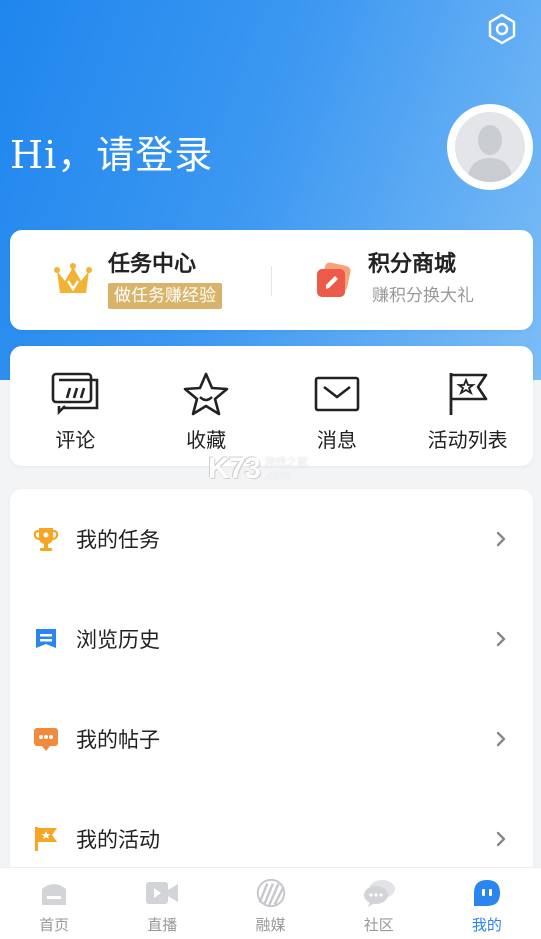 The image size is (541, 939). I want to click on tab-label: 融媒, so click(270, 925).